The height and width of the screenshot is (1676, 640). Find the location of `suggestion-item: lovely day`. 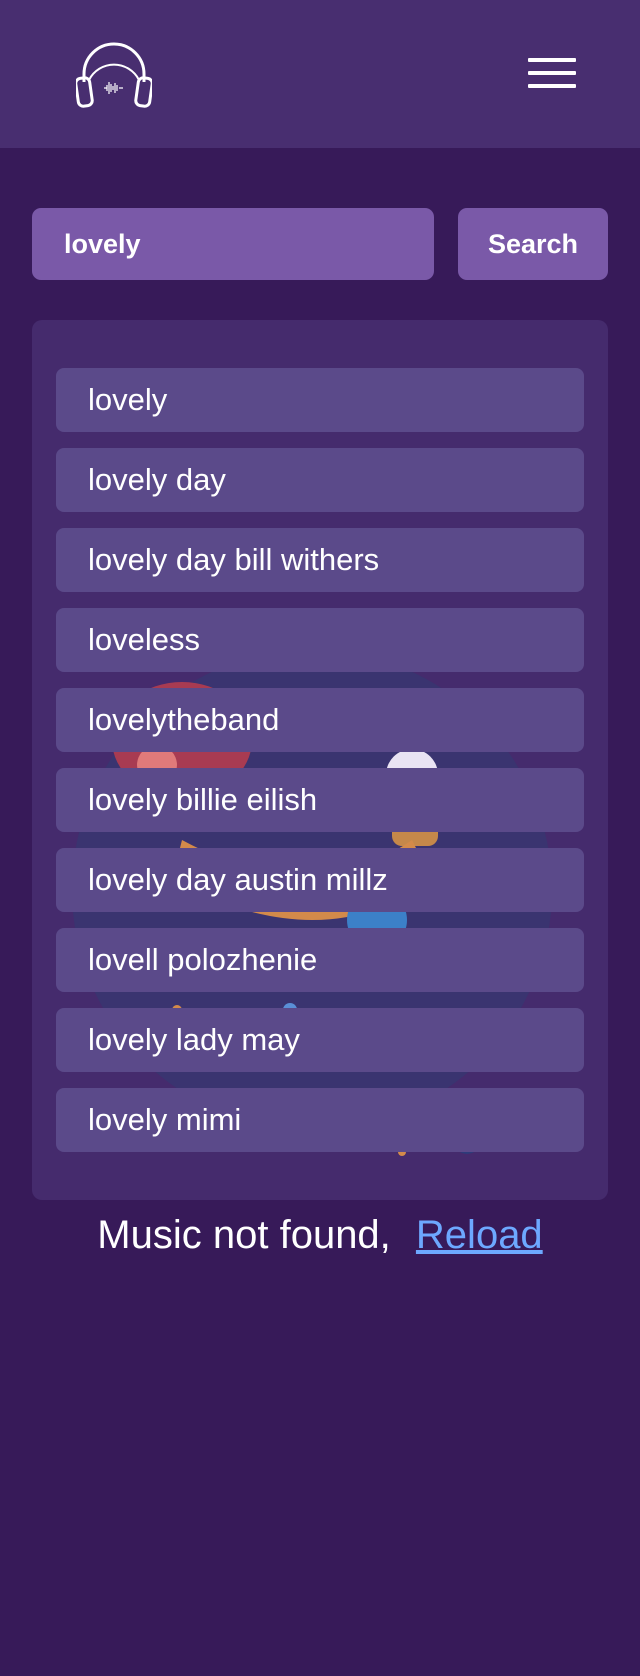

suggestion-item: lovely day is located at coordinates (320, 480).